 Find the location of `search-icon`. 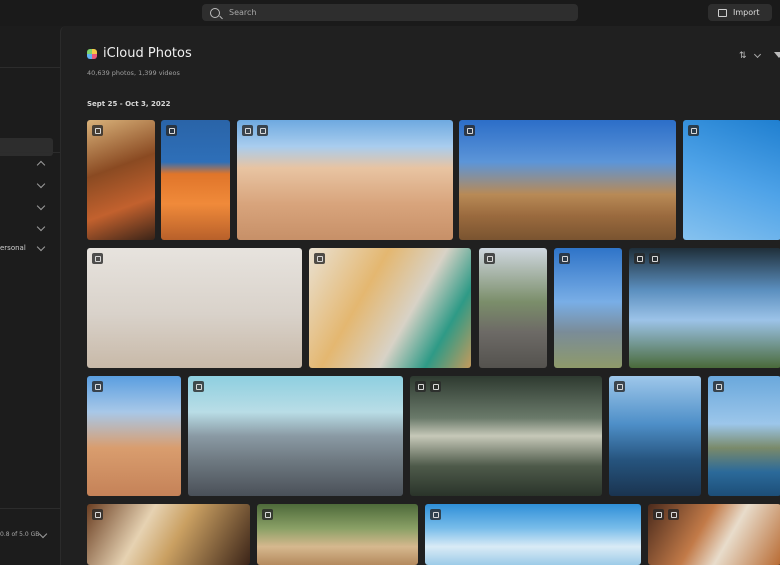

search-icon is located at coordinates (215, 12).